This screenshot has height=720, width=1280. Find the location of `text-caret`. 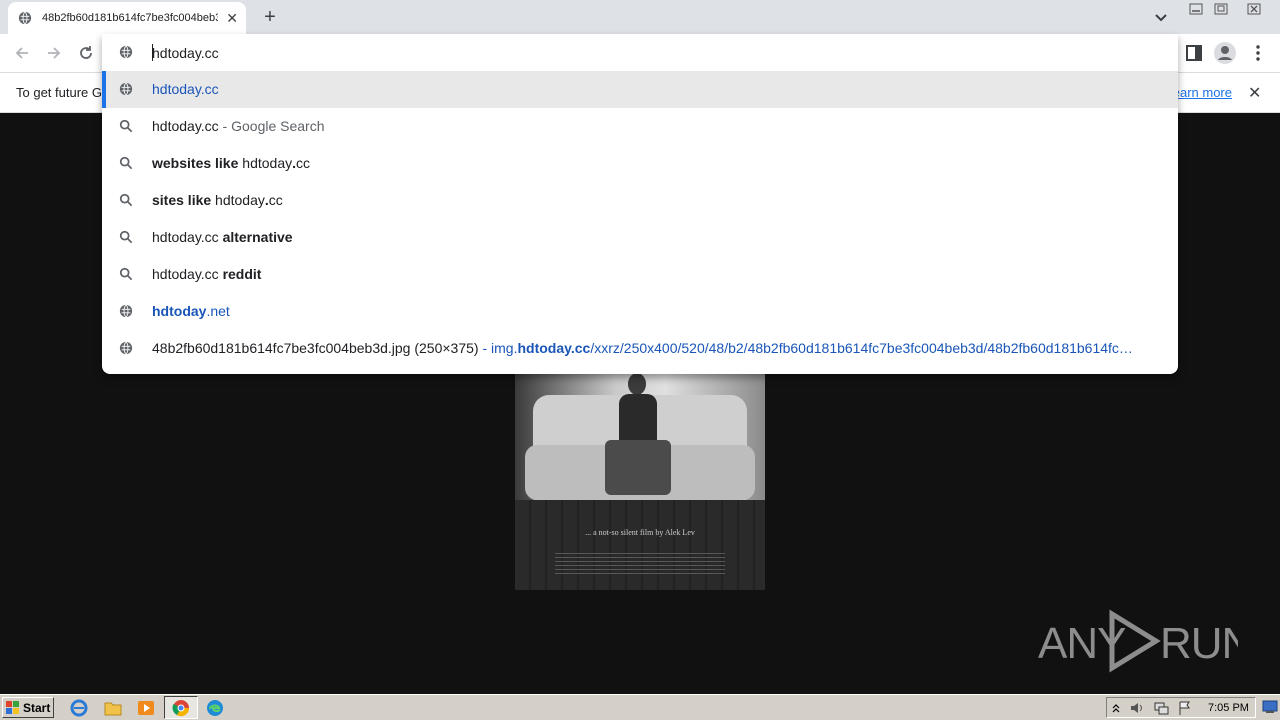

text-caret is located at coordinates (152, 52).